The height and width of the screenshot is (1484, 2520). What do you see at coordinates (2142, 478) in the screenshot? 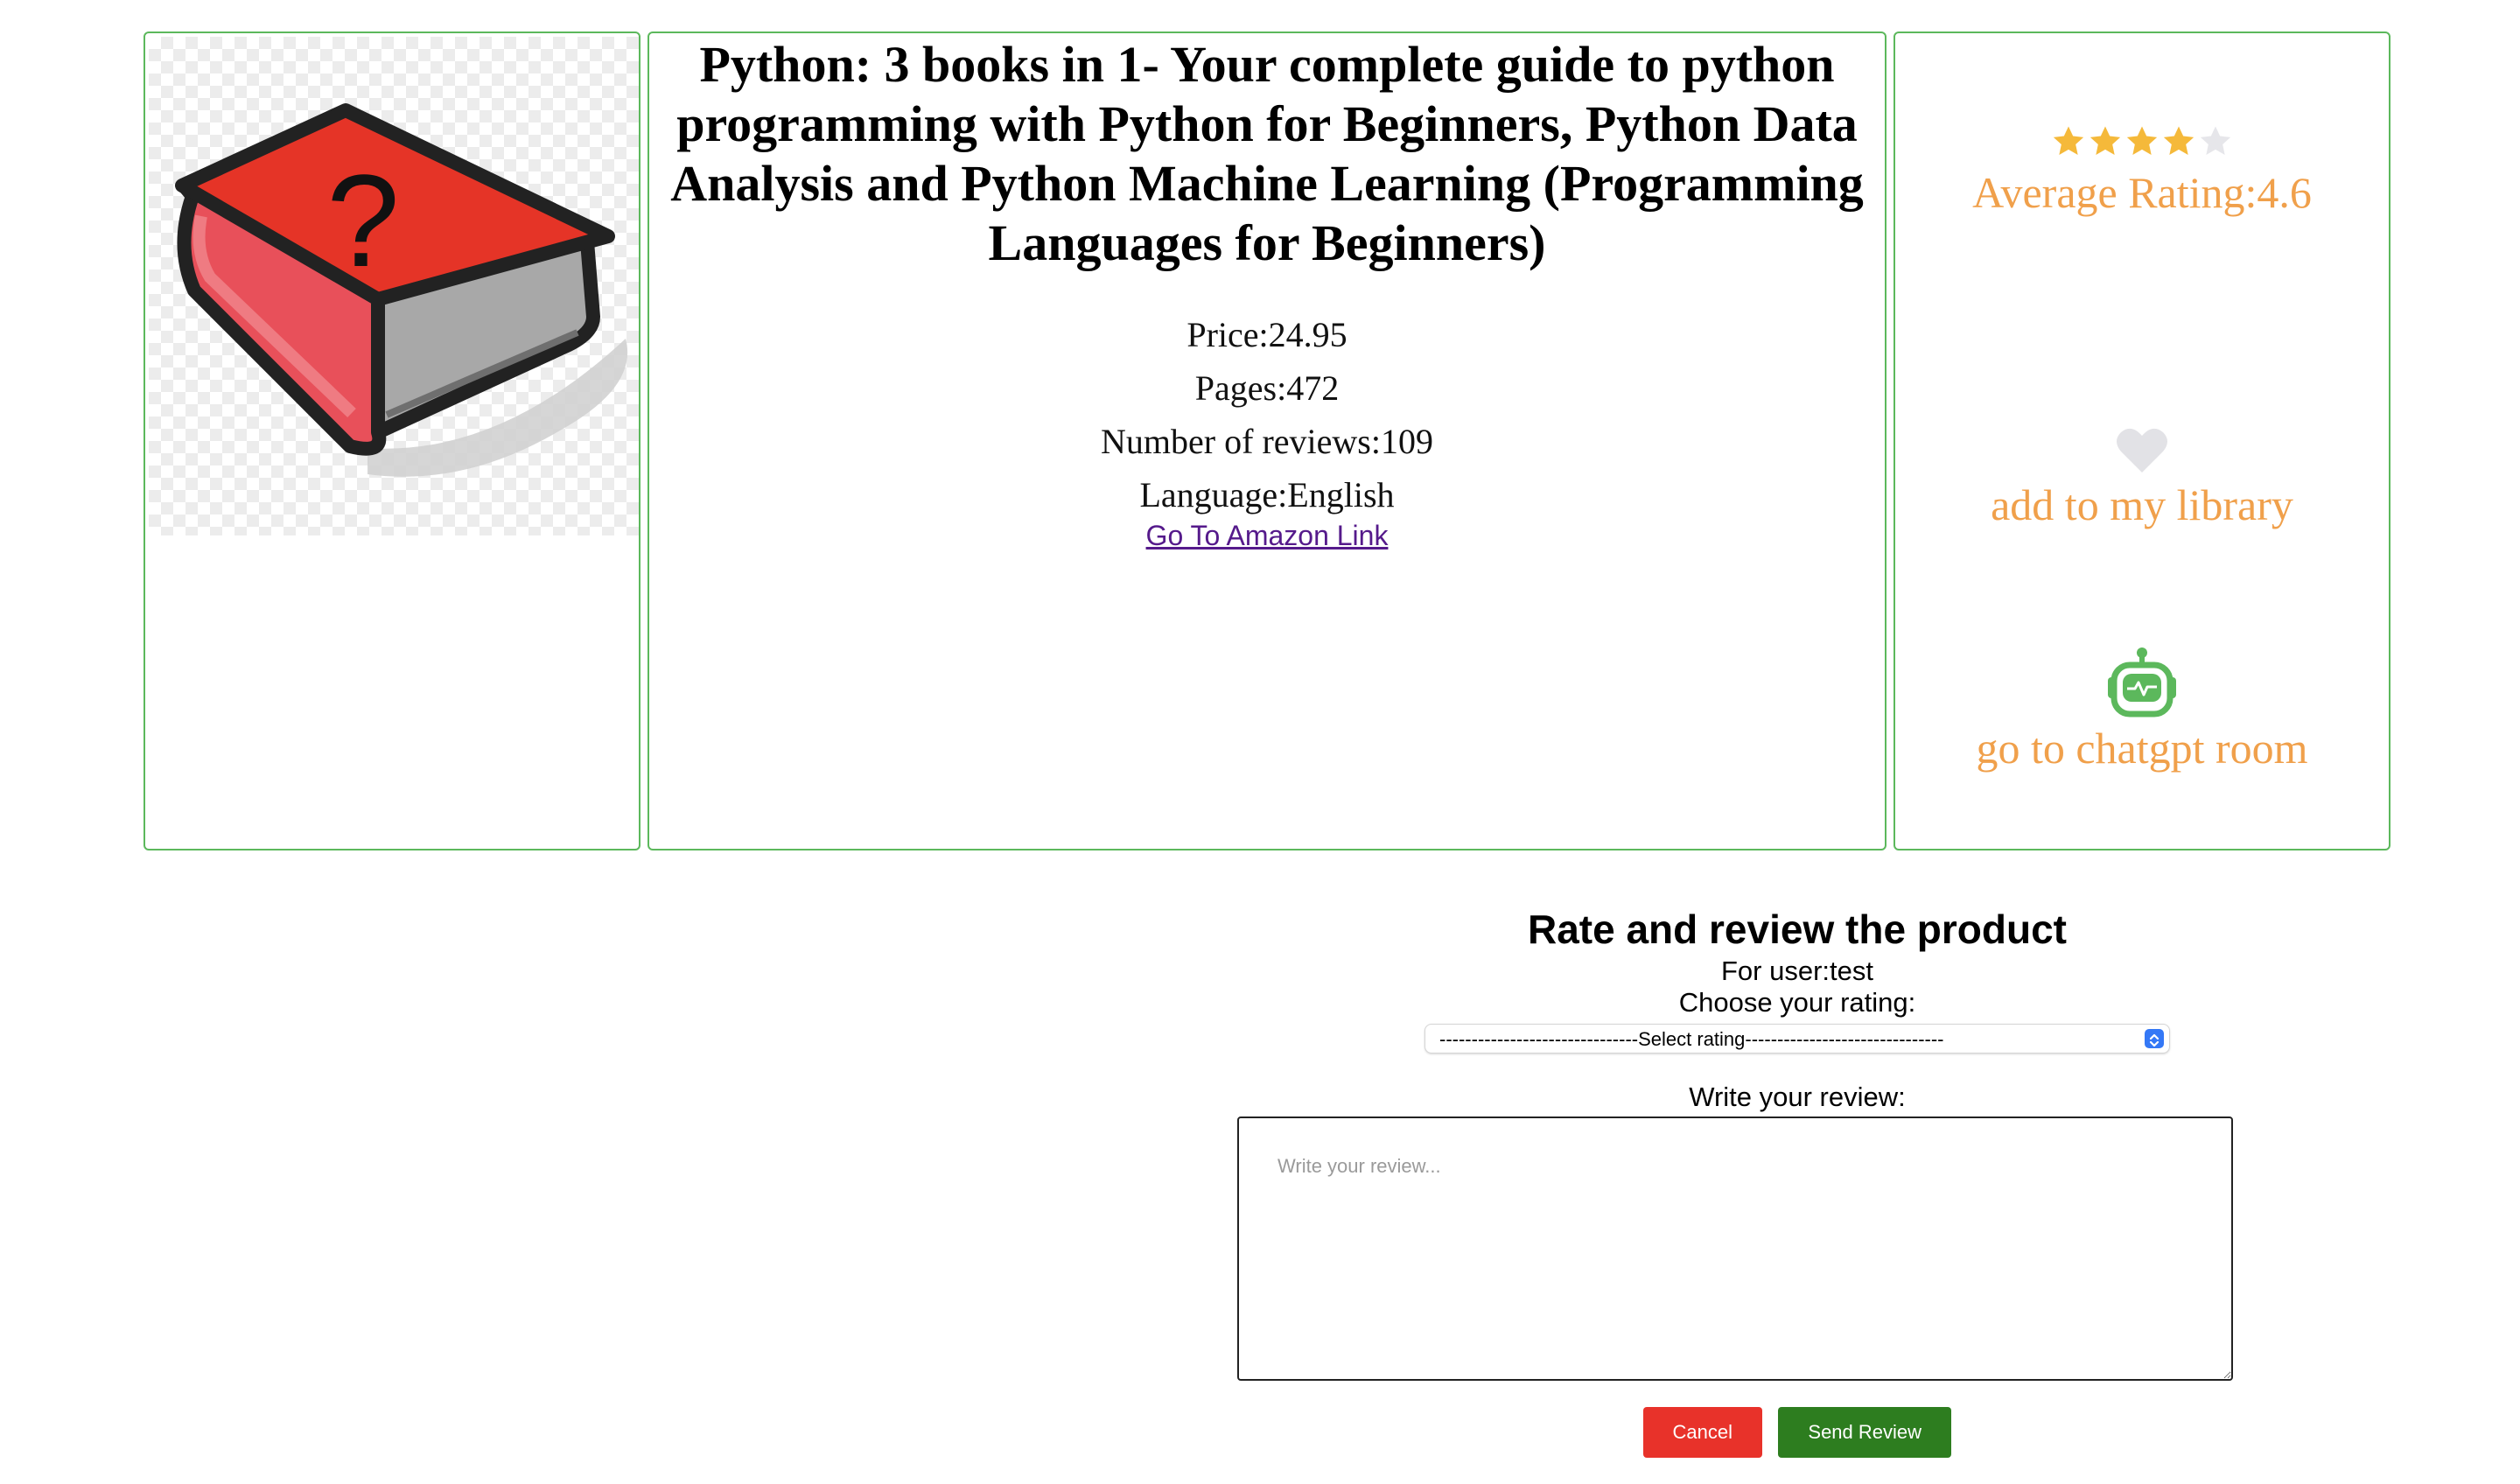
I see `add-to-library-button: add to my library` at bounding box center [2142, 478].